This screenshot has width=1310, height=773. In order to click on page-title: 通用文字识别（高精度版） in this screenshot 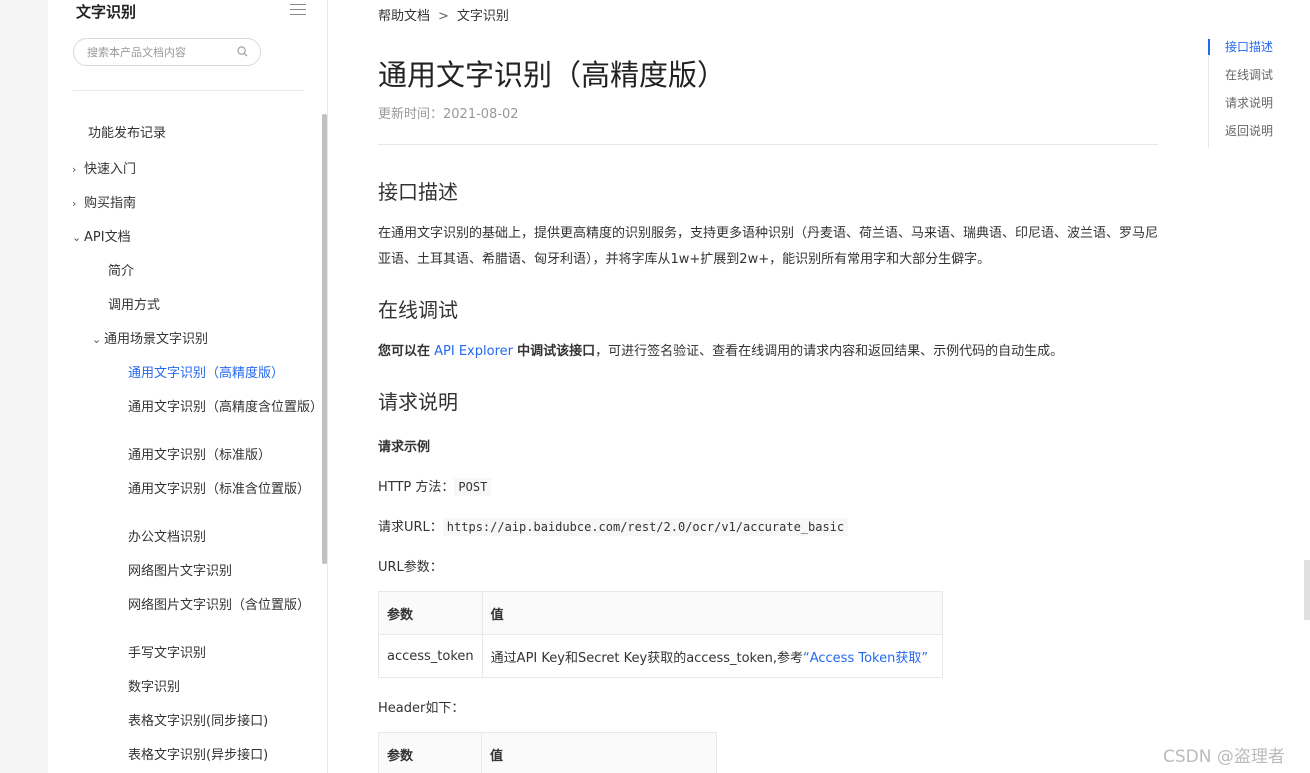, I will do `click(552, 75)`.